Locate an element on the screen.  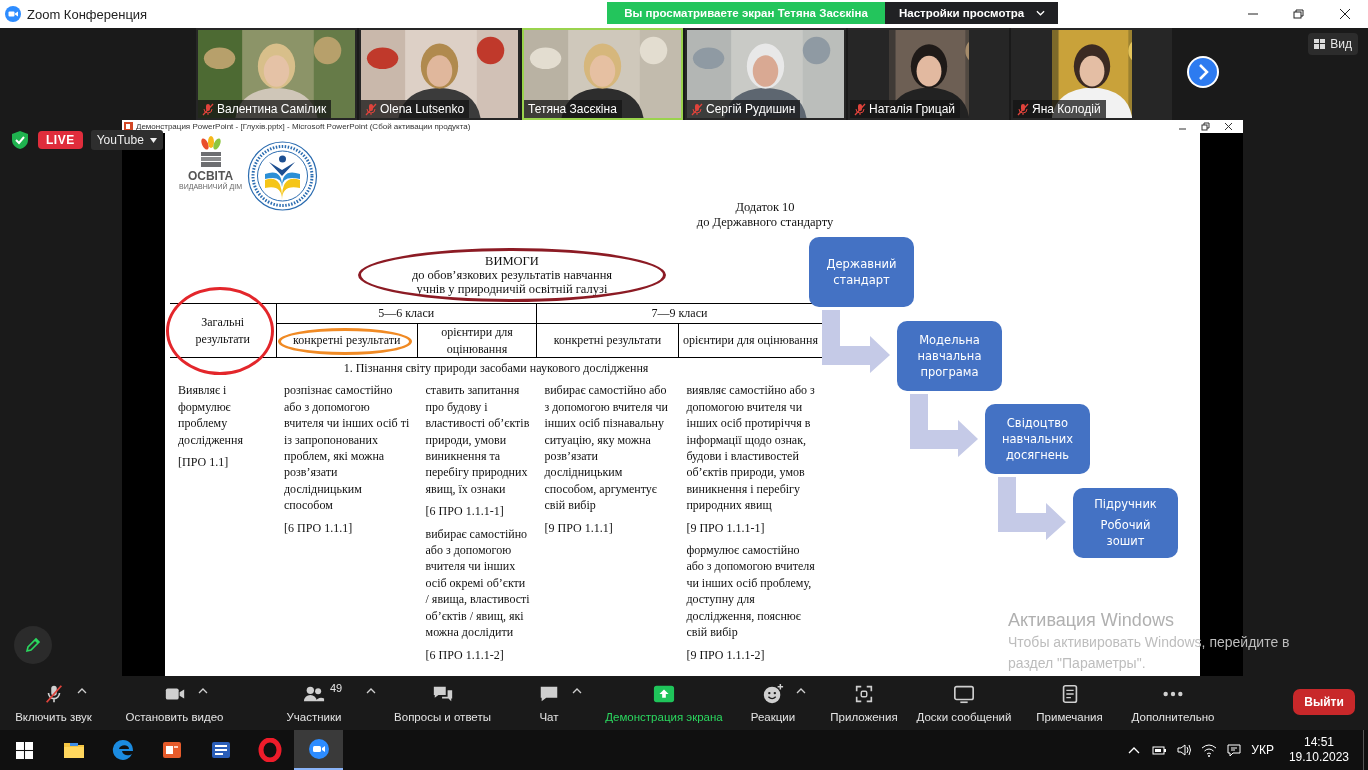
toolbar-button: Доски сообщений is located at coordinates (964, 703).